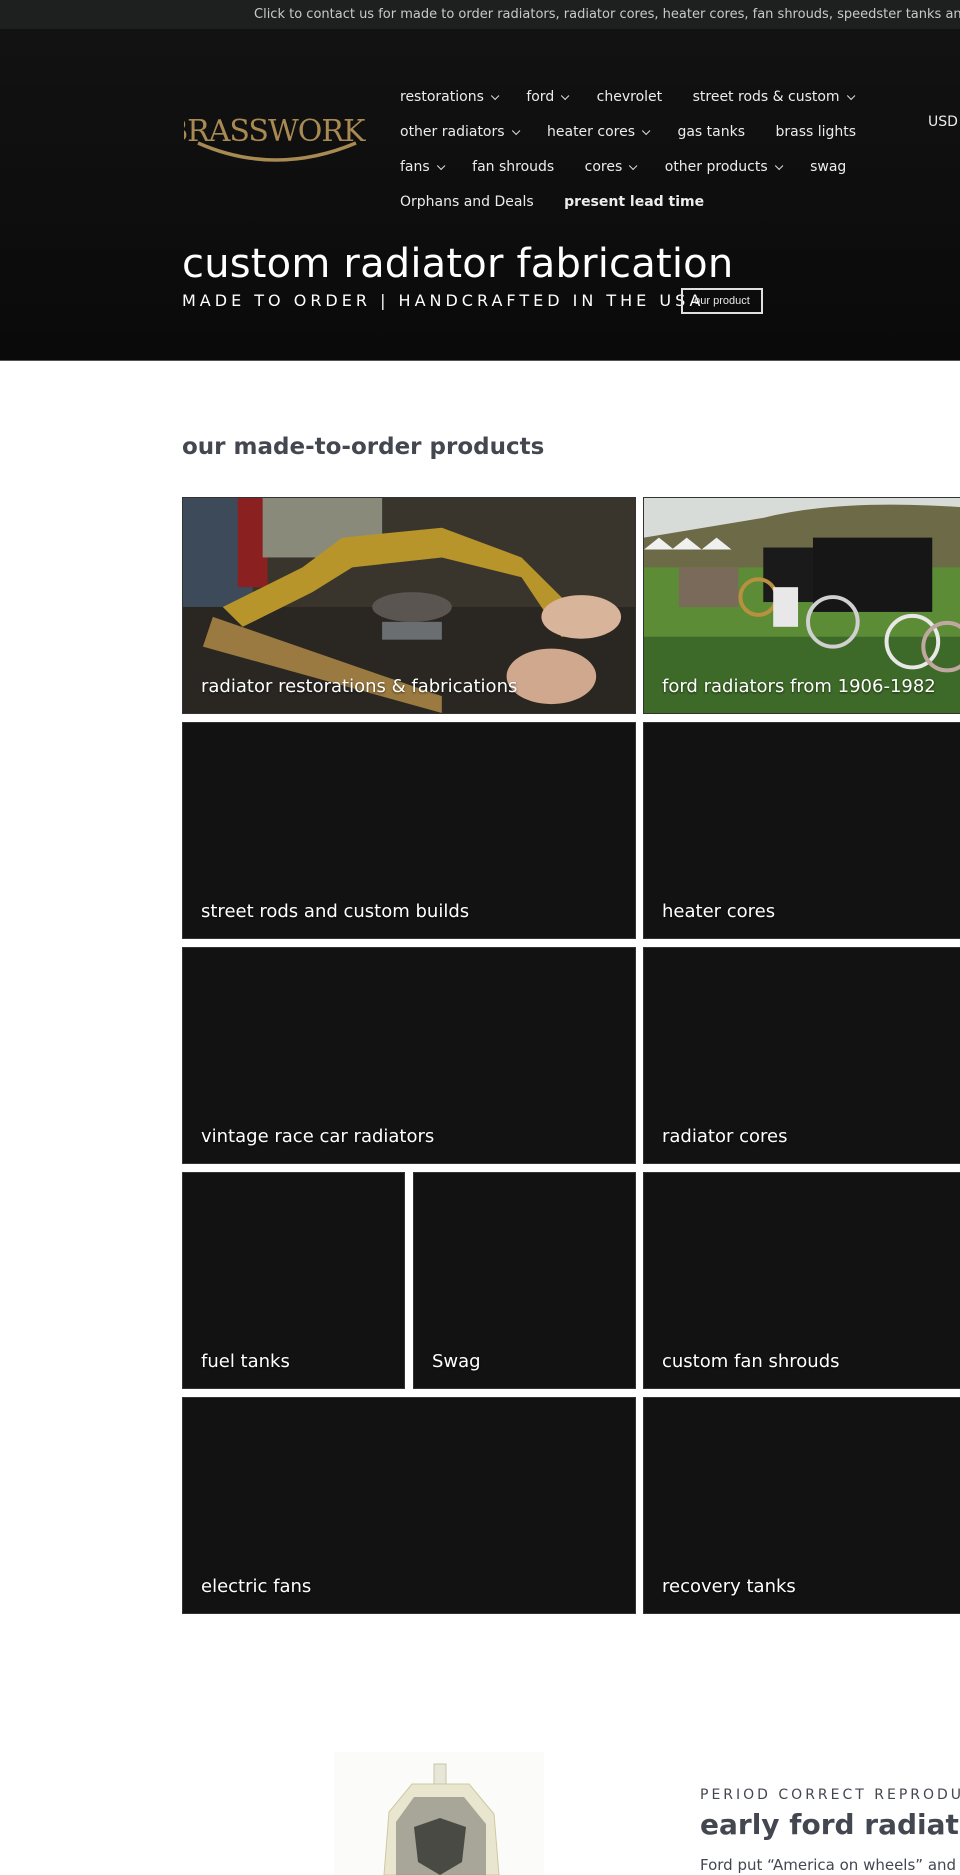  I want to click on product-tile-heater-cores: heater cores, so click(801, 830).